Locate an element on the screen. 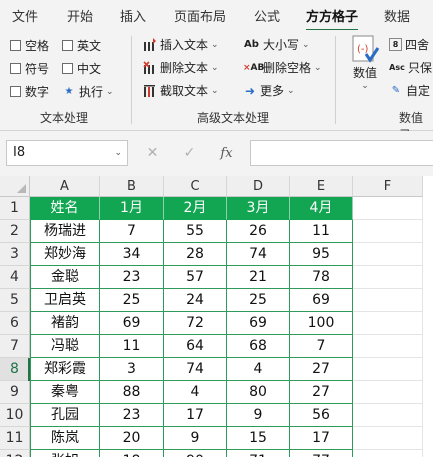 This screenshot has height=457, width=433. table-cell: 64 is located at coordinates (195, 346).